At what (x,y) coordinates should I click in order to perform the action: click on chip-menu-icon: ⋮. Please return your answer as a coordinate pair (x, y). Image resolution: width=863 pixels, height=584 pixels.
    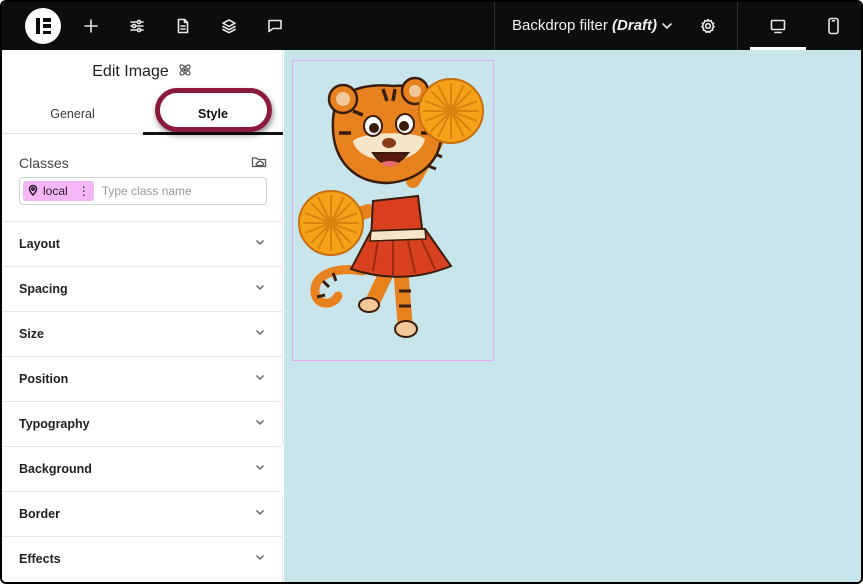
    Looking at the image, I should click on (84, 191).